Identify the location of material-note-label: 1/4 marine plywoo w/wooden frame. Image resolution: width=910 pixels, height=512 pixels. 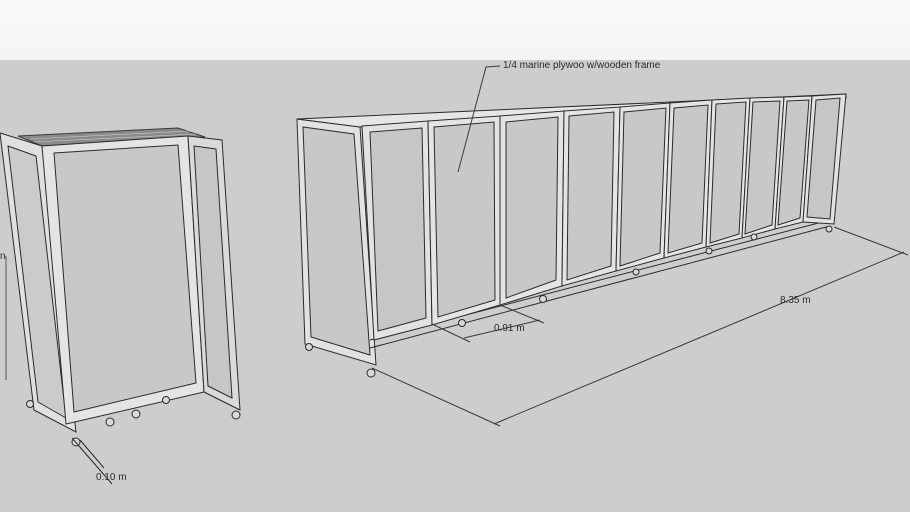
(582, 65).